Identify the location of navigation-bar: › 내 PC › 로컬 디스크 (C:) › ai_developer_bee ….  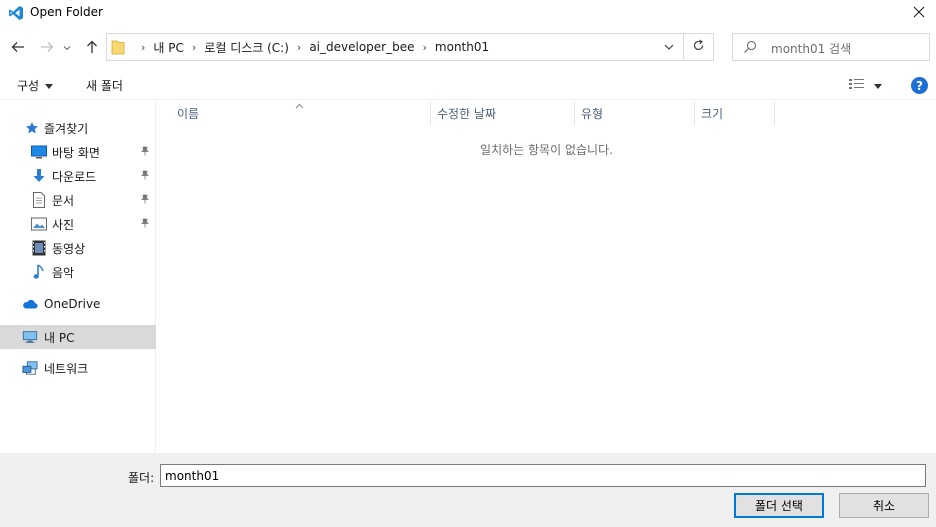
(468, 47).